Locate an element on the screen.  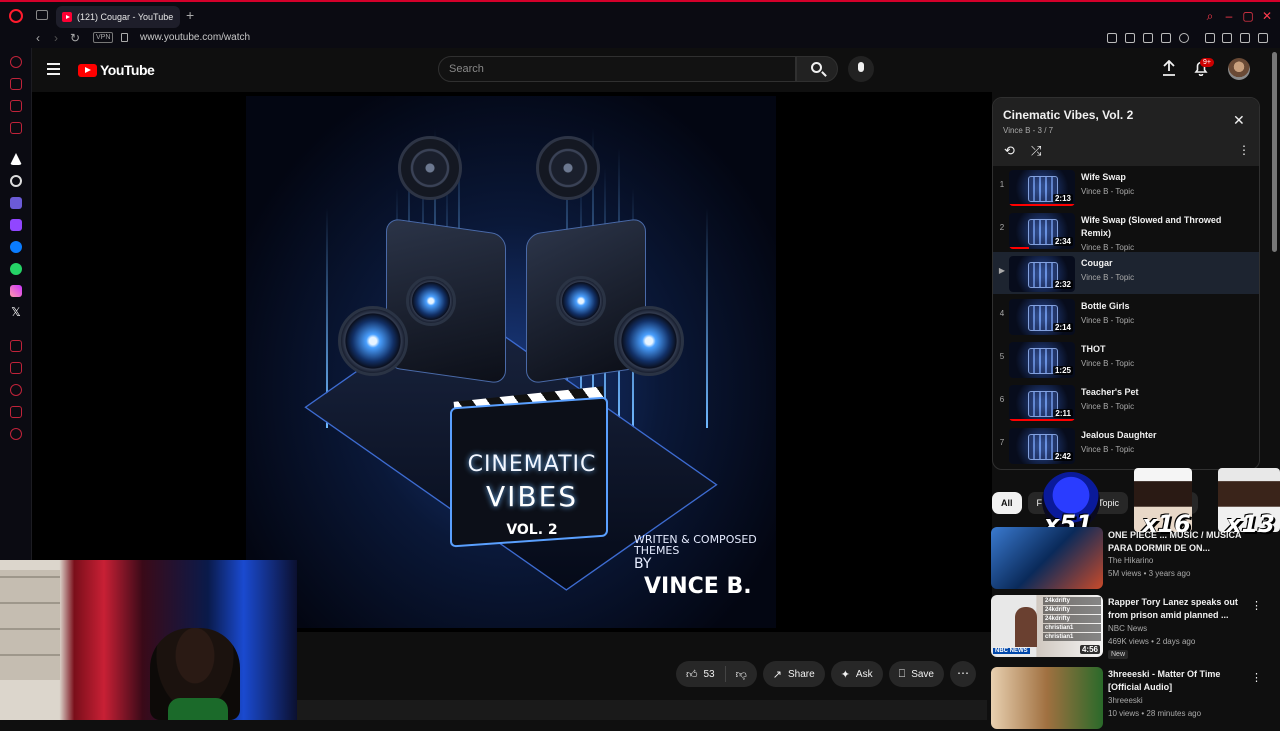
search-button is located at coordinates (817, 69).